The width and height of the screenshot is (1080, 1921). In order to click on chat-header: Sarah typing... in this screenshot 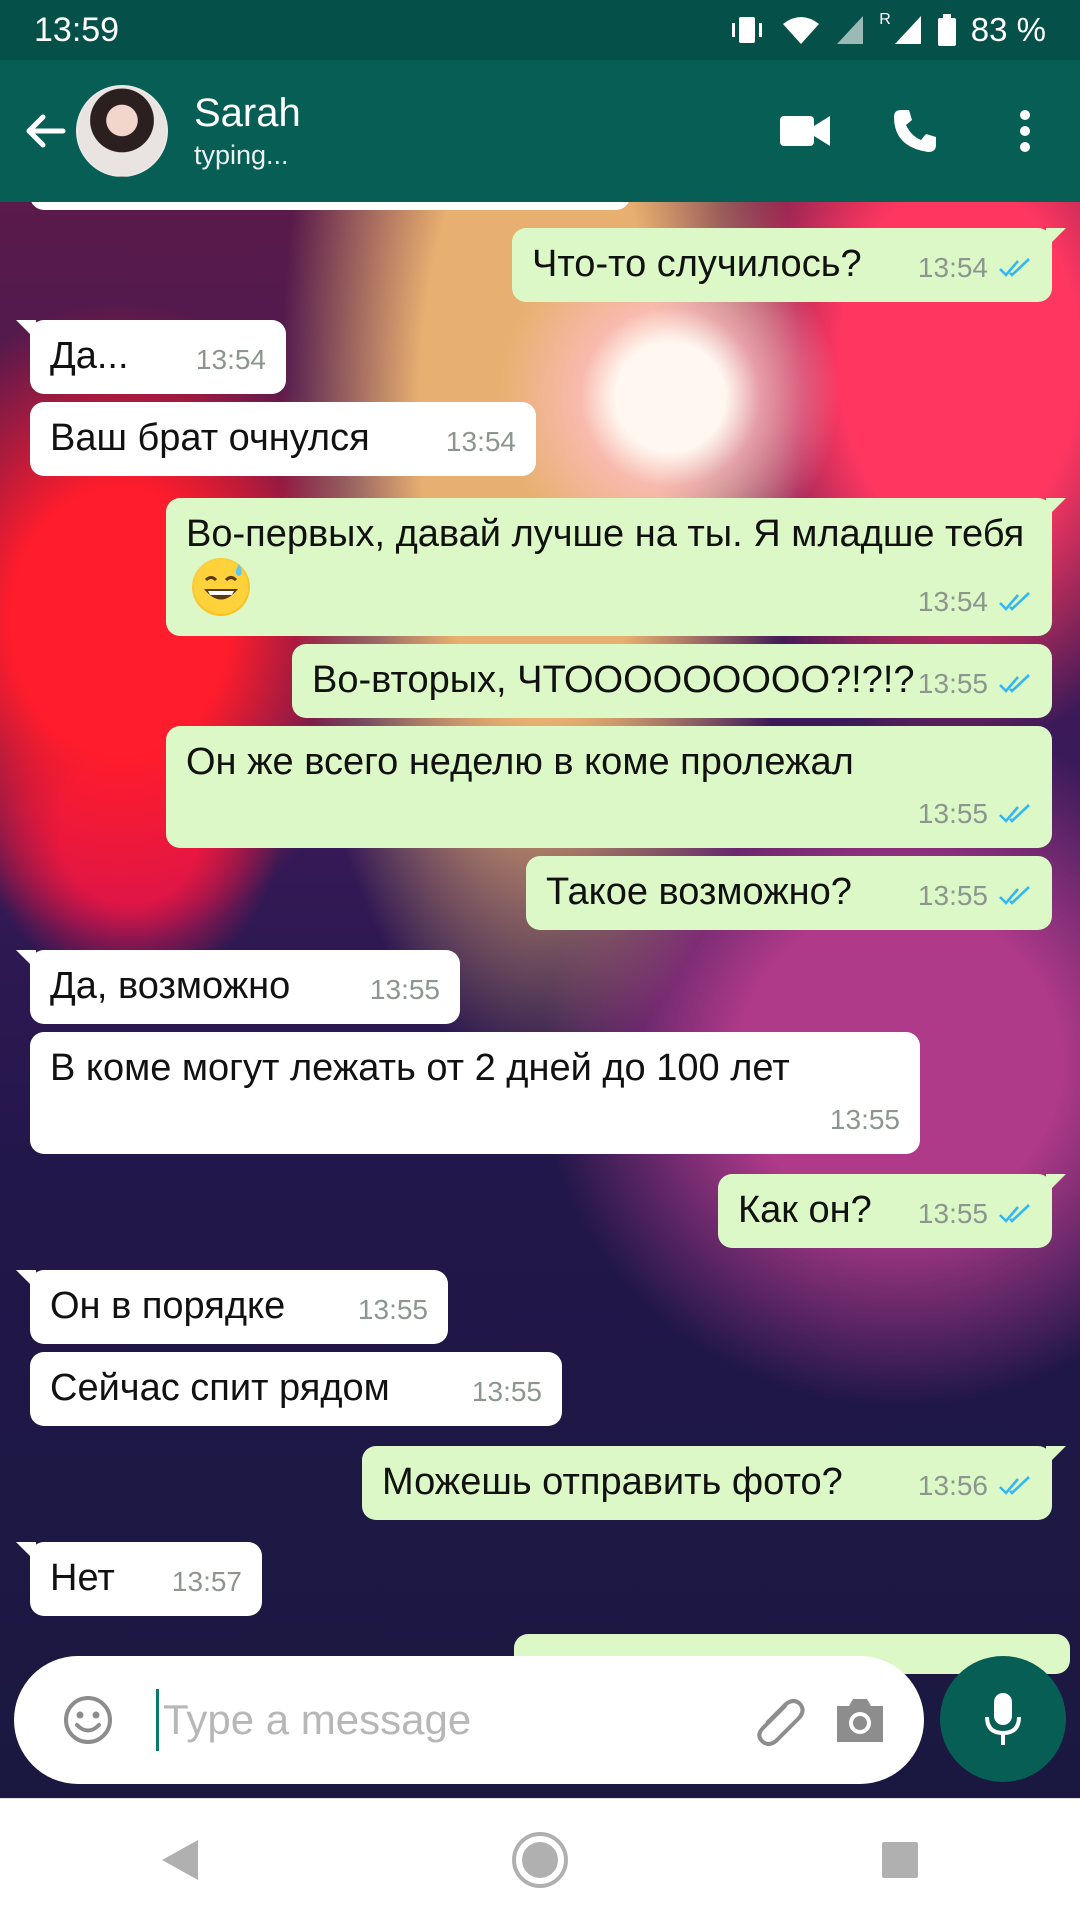, I will do `click(540, 131)`.